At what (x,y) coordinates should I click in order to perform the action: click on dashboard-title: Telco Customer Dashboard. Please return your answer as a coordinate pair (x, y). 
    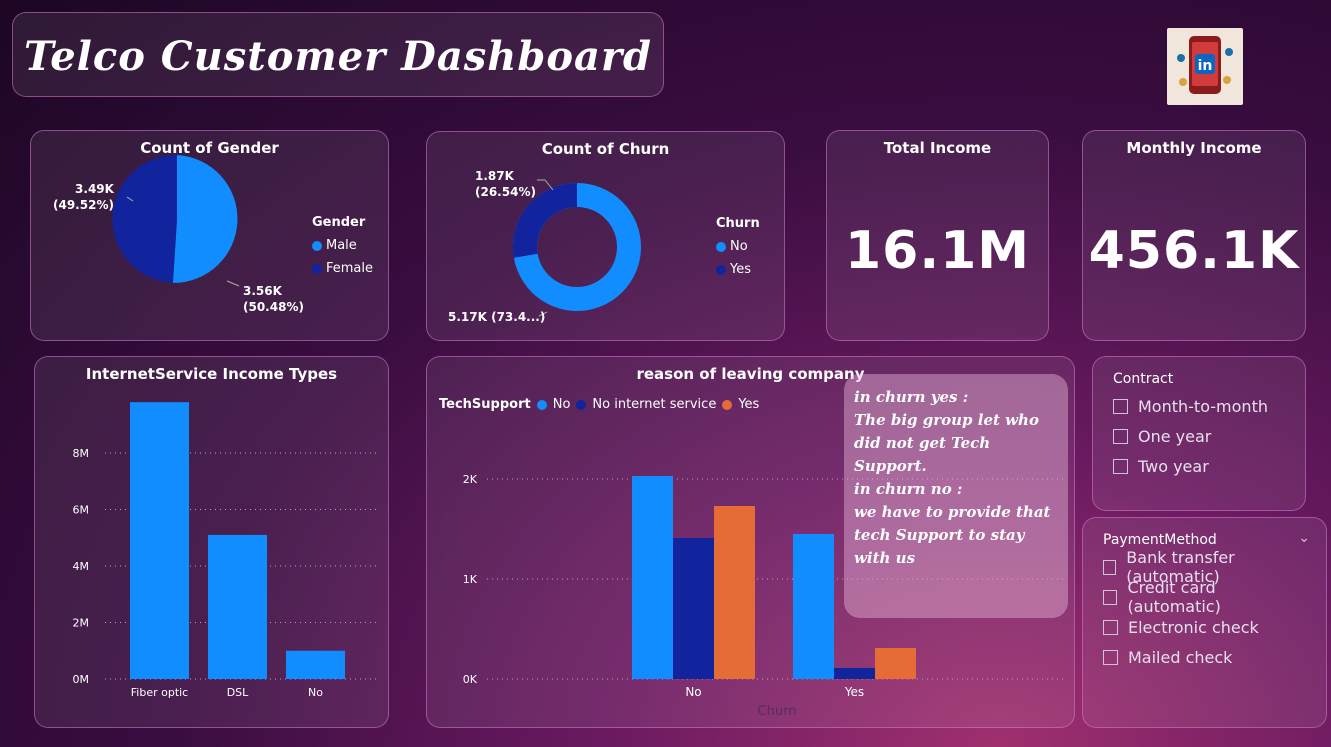
    Looking at the image, I should click on (338, 56).